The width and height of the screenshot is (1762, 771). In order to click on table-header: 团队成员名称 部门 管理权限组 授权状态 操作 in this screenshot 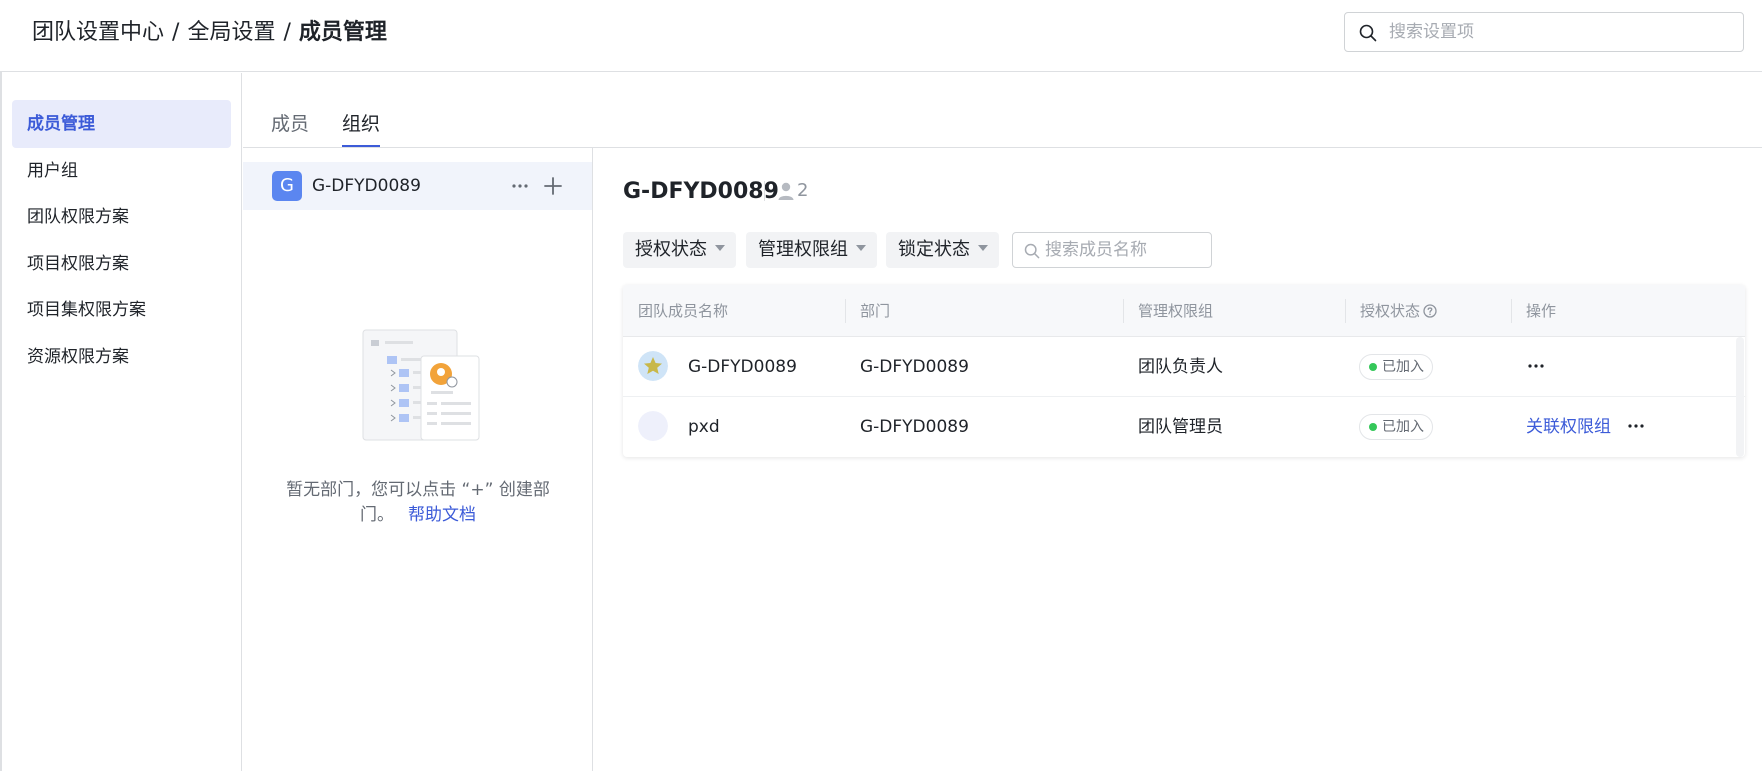, I will do `click(1184, 311)`.